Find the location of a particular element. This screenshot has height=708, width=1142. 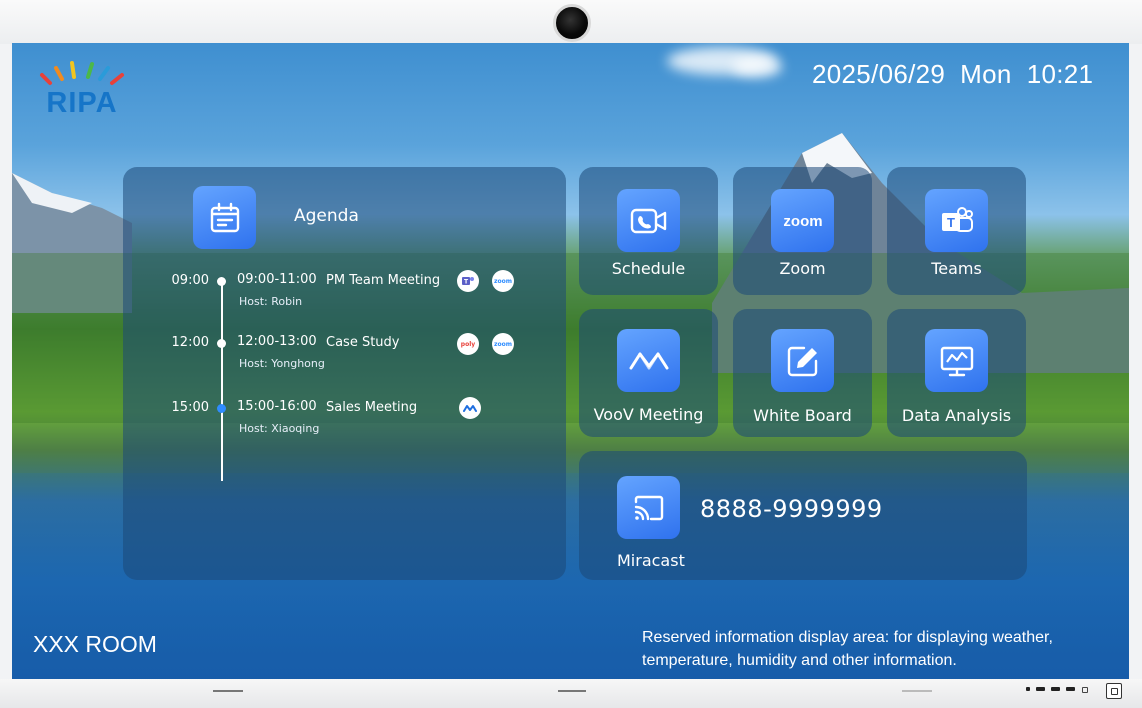

hdmi-port-icon is located at coordinates (1070, 689).